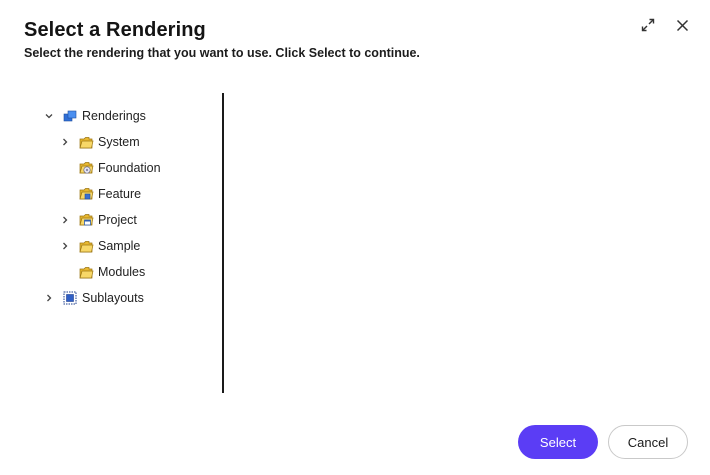  I want to click on panel-divider, so click(223, 243).